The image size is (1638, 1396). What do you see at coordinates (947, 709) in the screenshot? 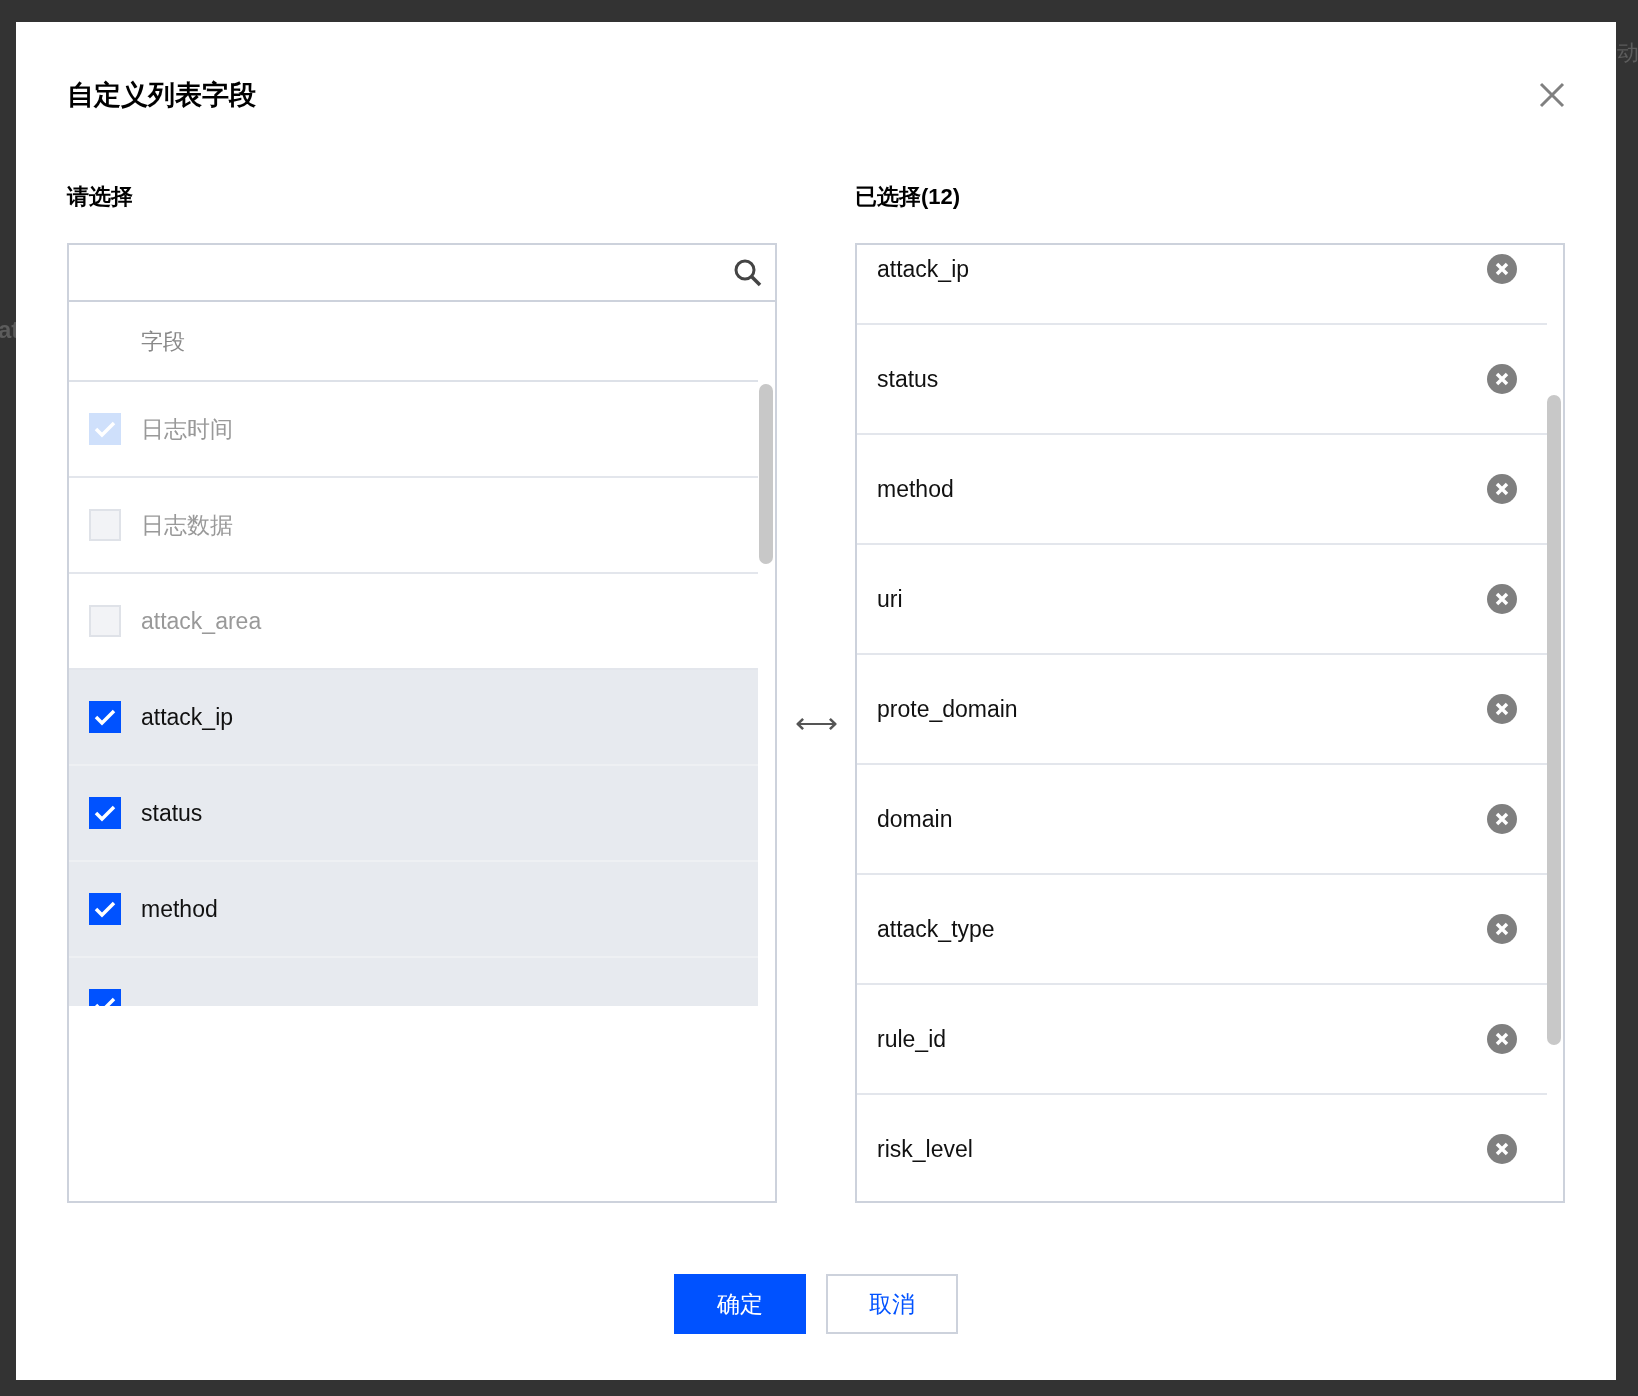
I see `field-label: prote_domain` at bounding box center [947, 709].